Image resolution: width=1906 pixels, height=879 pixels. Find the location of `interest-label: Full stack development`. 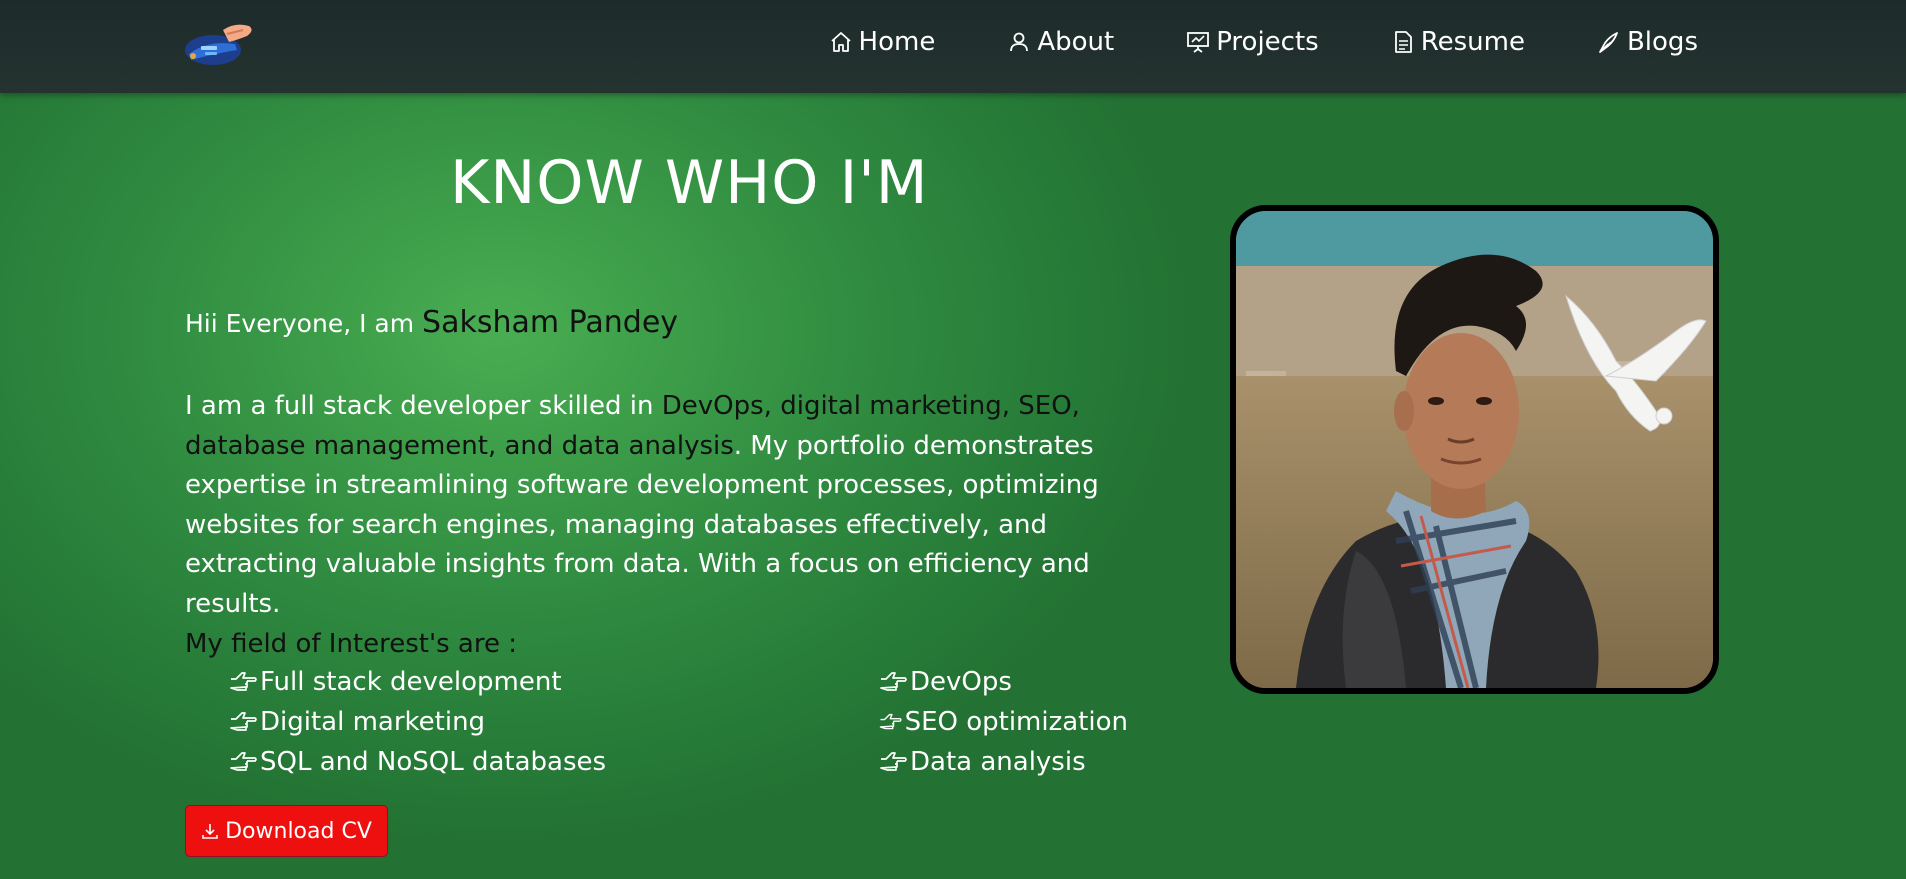

interest-label: Full stack development is located at coordinates (411, 682).